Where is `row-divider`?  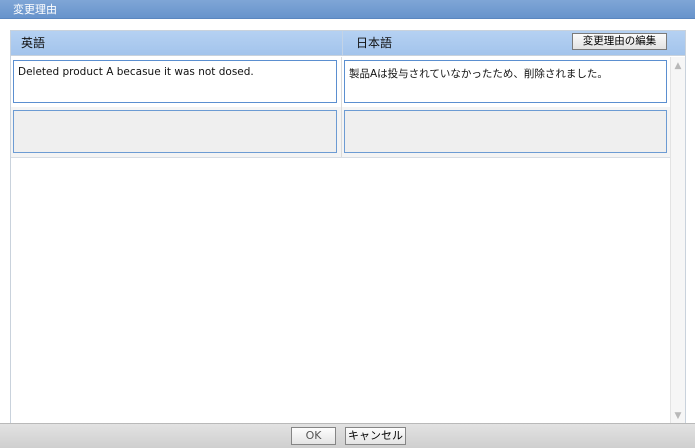 row-divider is located at coordinates (340, 157).